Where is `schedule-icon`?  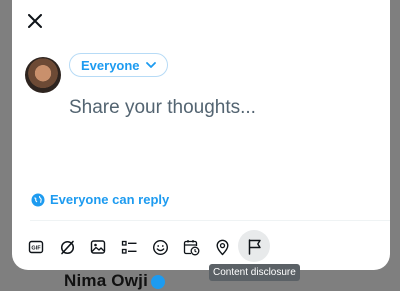 schedule-icon is located at coordinates (191, 247).